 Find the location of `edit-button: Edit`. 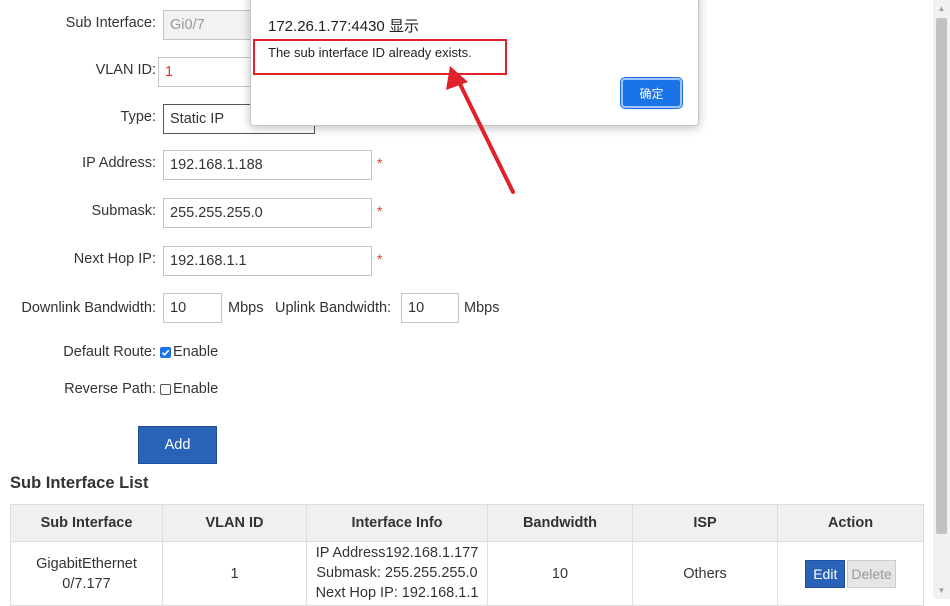

edit-button: Edit is located at coordinates (825, 573).